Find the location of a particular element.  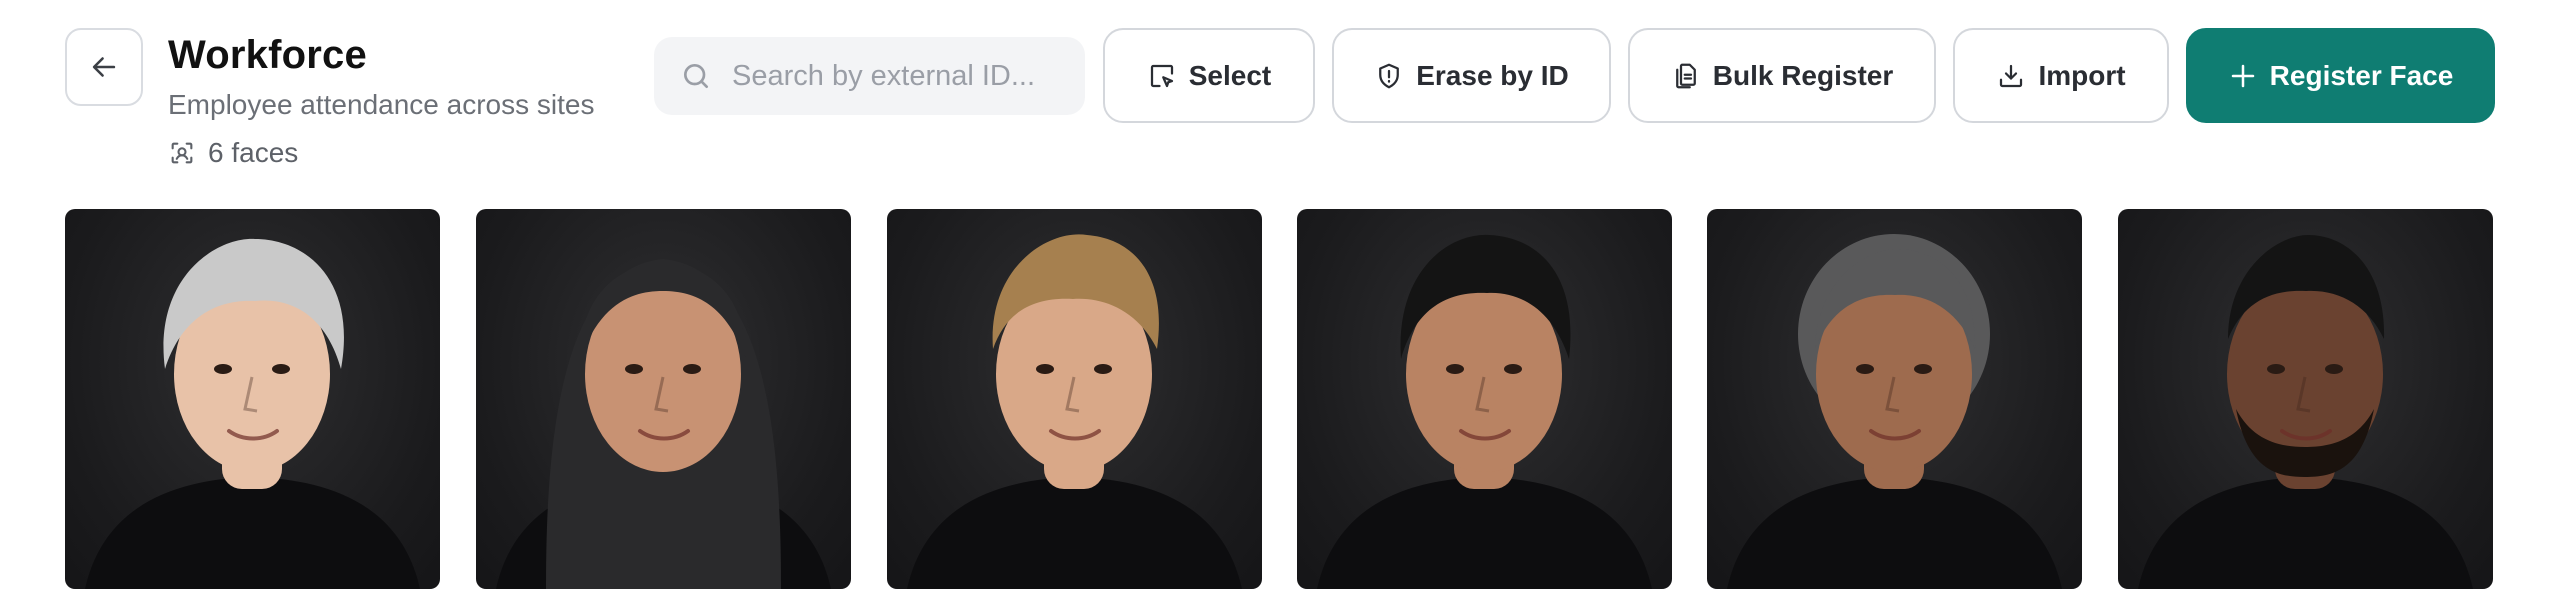

arrow-left-icon is located at coordinates (104, 67).